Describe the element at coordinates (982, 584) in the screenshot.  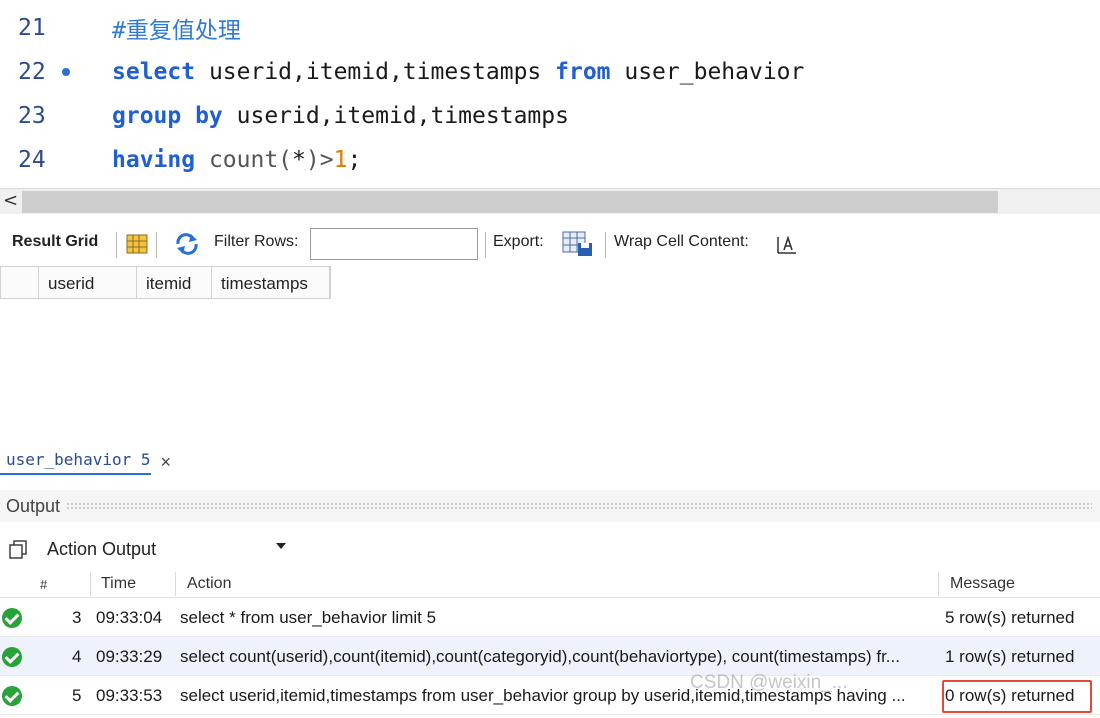
I see `column-header-message: Message` at that location.